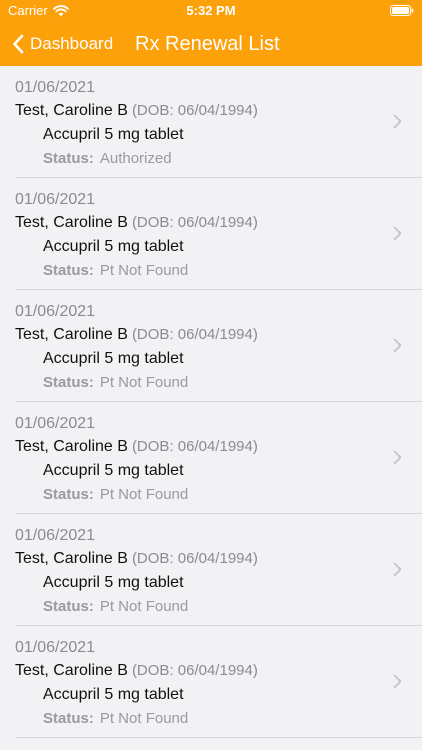 Image resolution: width=422 pixels, height=750 pixels. Describe the element at coordinates (72, 43) in the screenshot. I see `back-button-label: Dashboard` at that location.